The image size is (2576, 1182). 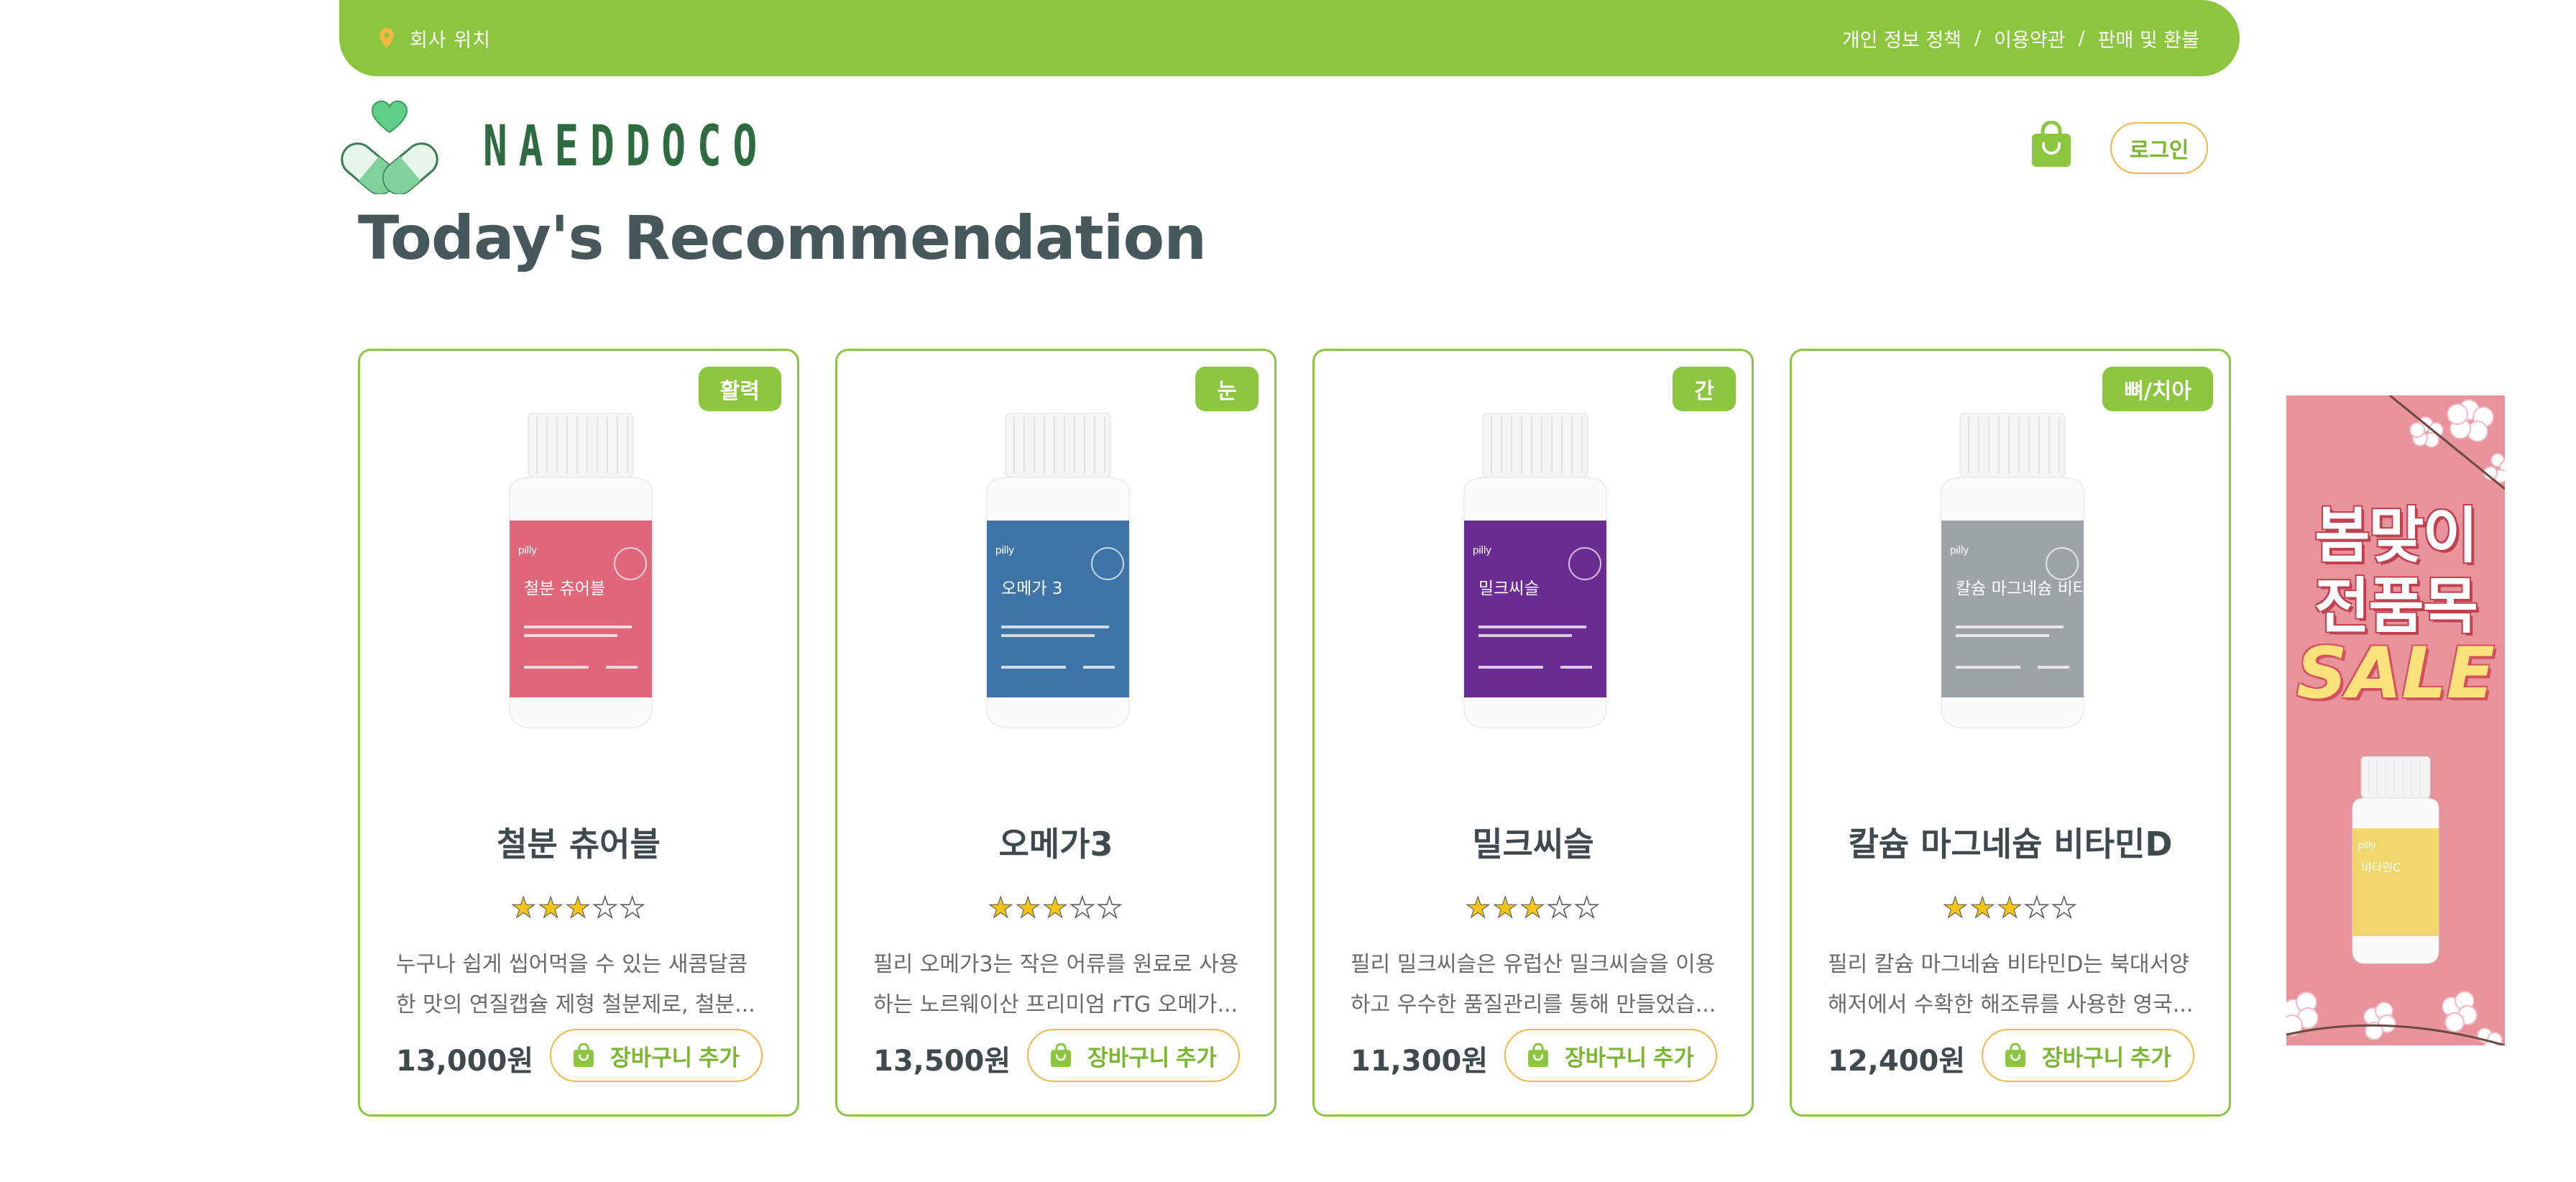 What do you see at coordinates (2395, 720) in the screenshot?
I see `sale-banner: 봄맞이 전품목 SALE pilly 비타민C` at bounding box center [2395, 720].